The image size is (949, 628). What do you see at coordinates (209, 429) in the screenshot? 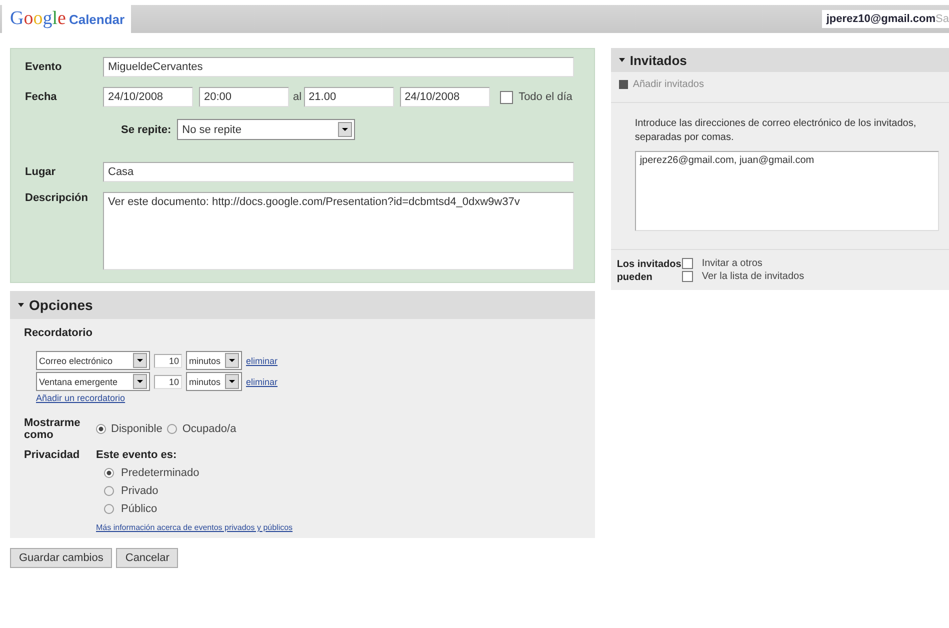
I see `radio-label: Ocupado/a` at bounding box center [209, 429].